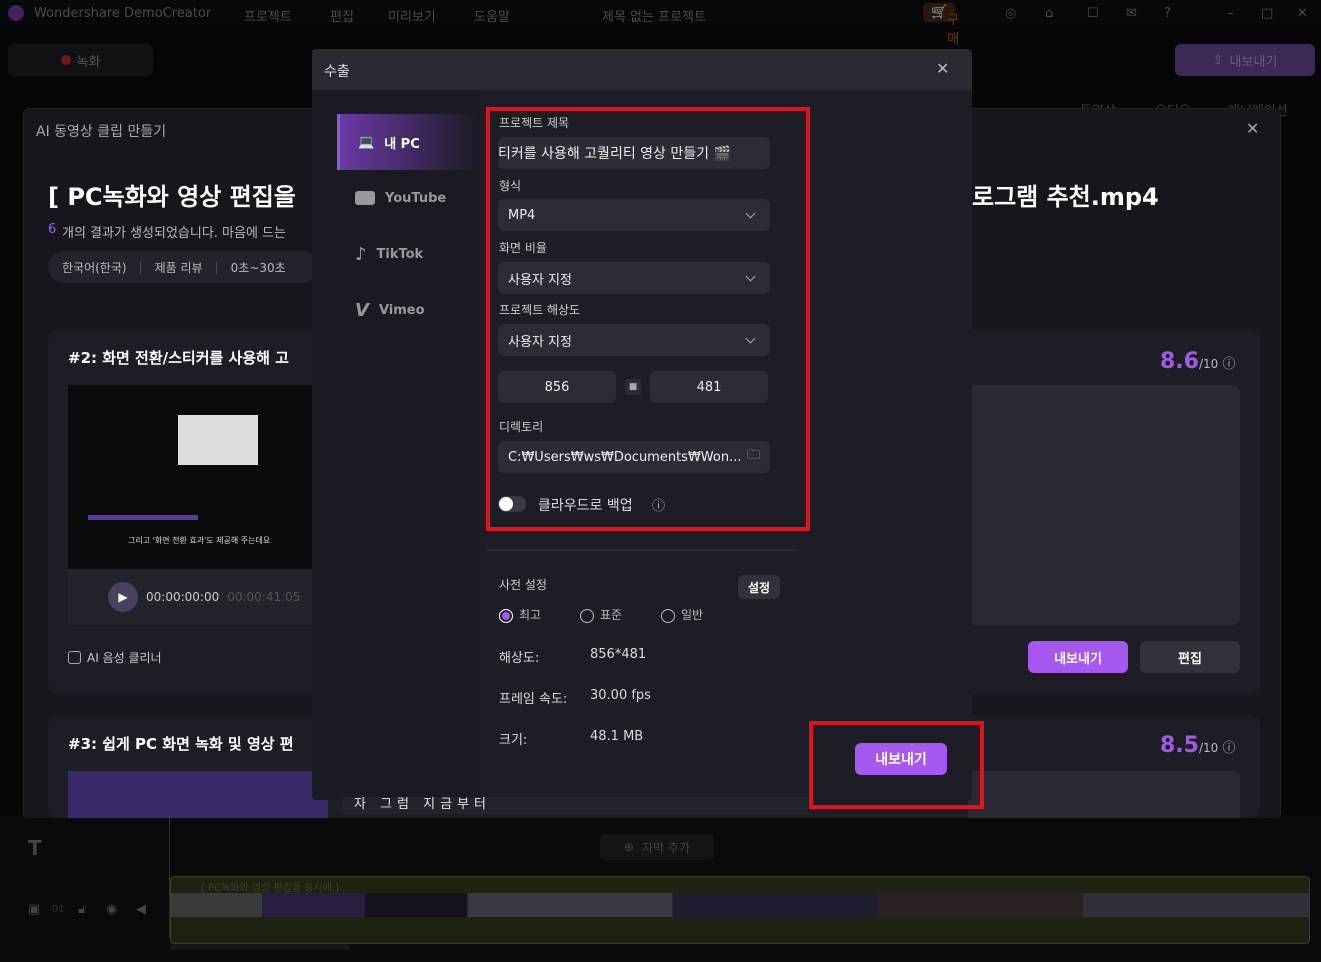 The image size is (1321, 962). I want to click on record-icon, so click(65, 60).